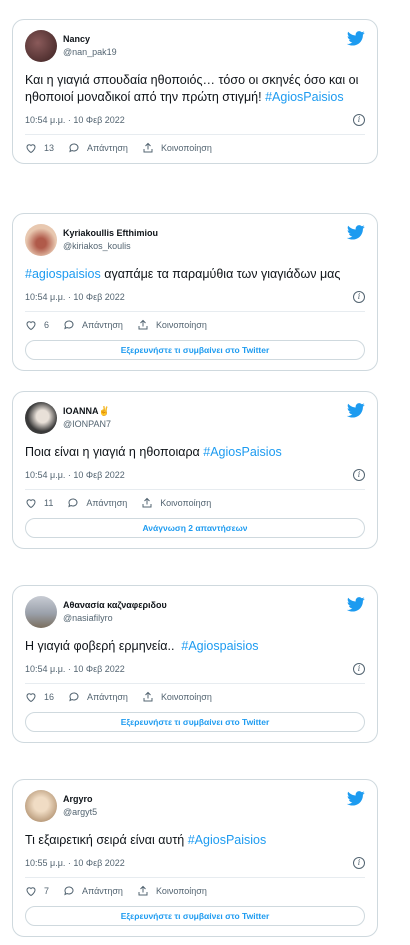 The image size is (410, 945). What do you see at coordinates (205, 424) in the screenshot?
I see `username: @IONPAN7` at bounding box center [205, 424].